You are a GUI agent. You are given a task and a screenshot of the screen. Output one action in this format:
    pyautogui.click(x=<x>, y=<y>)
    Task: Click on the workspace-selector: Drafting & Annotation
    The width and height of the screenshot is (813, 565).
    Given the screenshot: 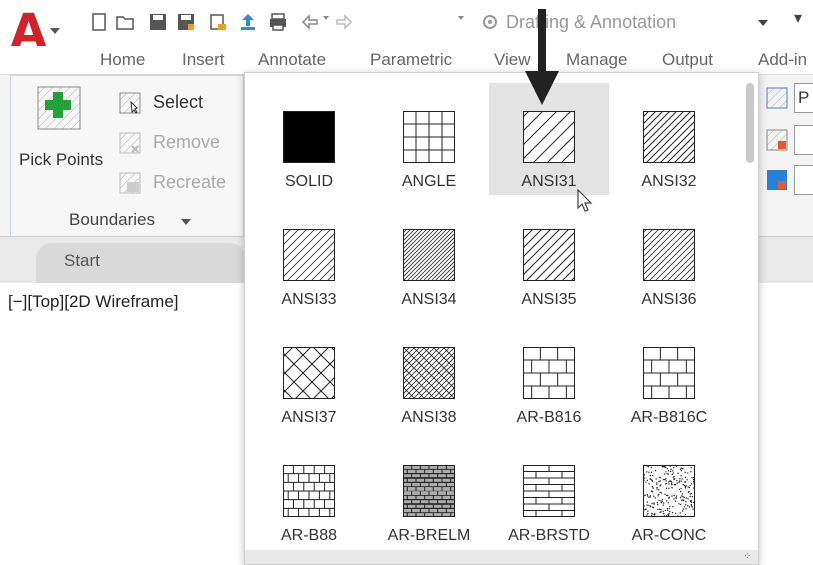 What is the action you would take?
    pyautogui.click(x=623, y=22)
    